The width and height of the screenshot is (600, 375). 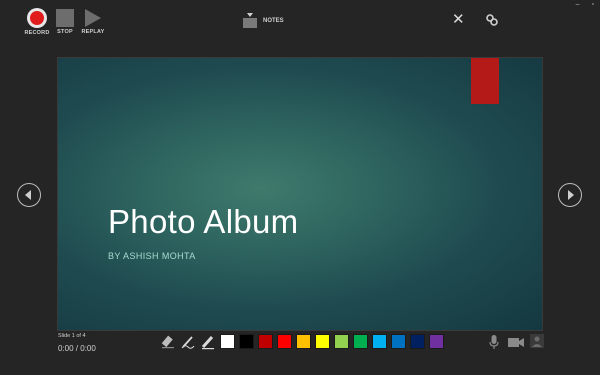 I want to click on stop-button: STOP, so click(x=65, y=21).